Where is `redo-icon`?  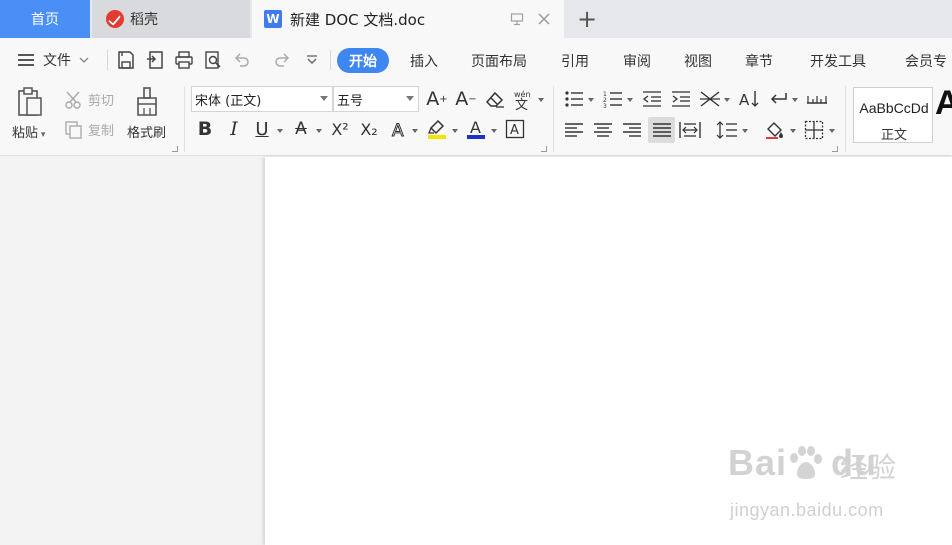
redo-icon is located at coordinates (282, 60).